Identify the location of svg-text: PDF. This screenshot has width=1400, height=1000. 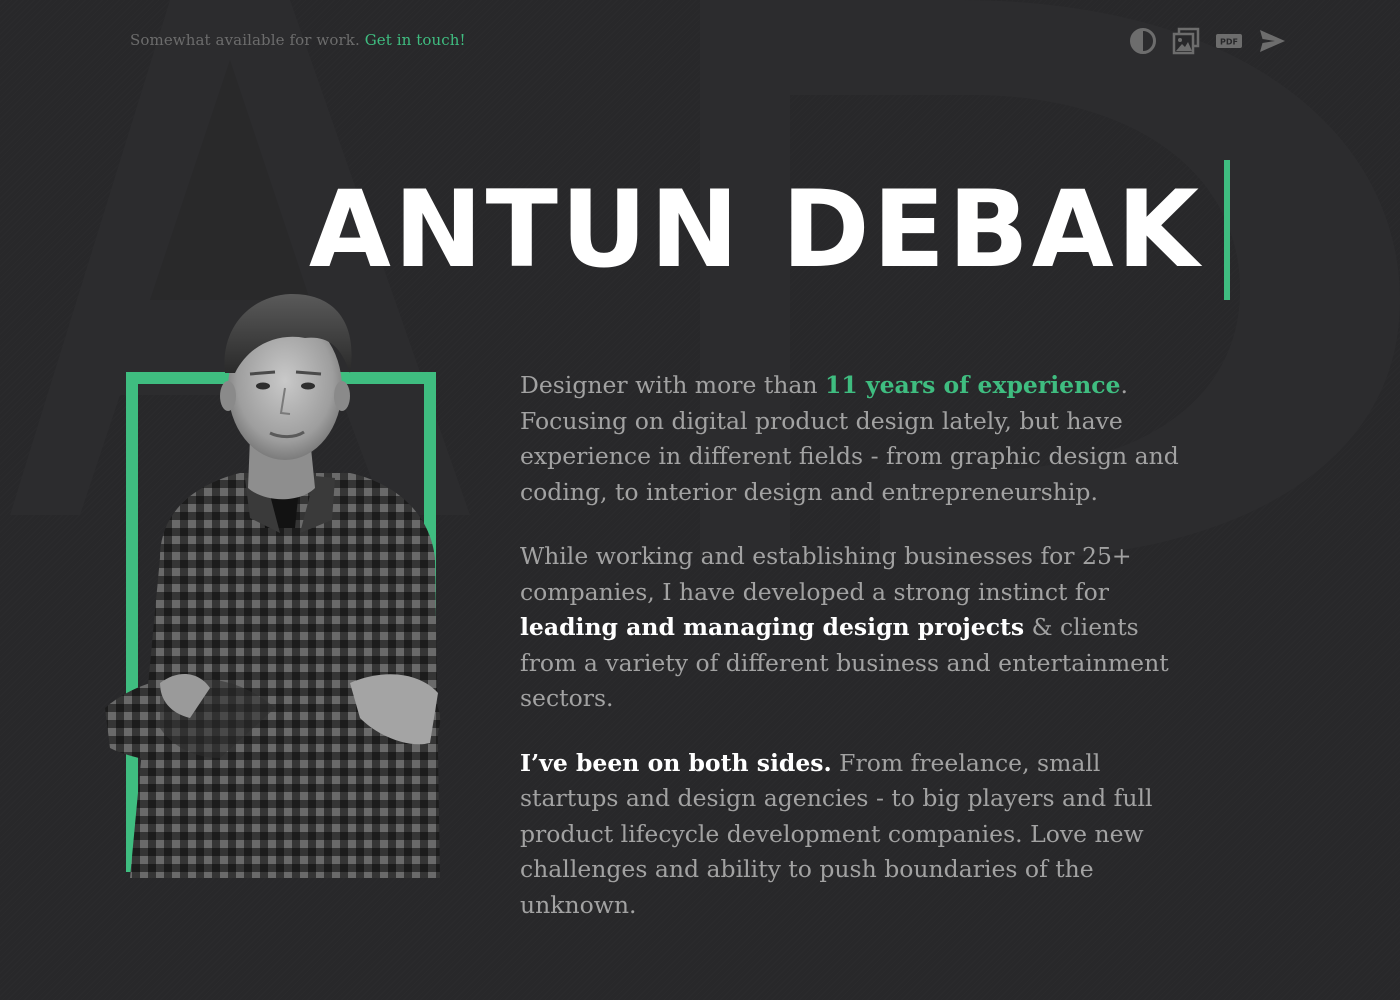
(1229, 42).